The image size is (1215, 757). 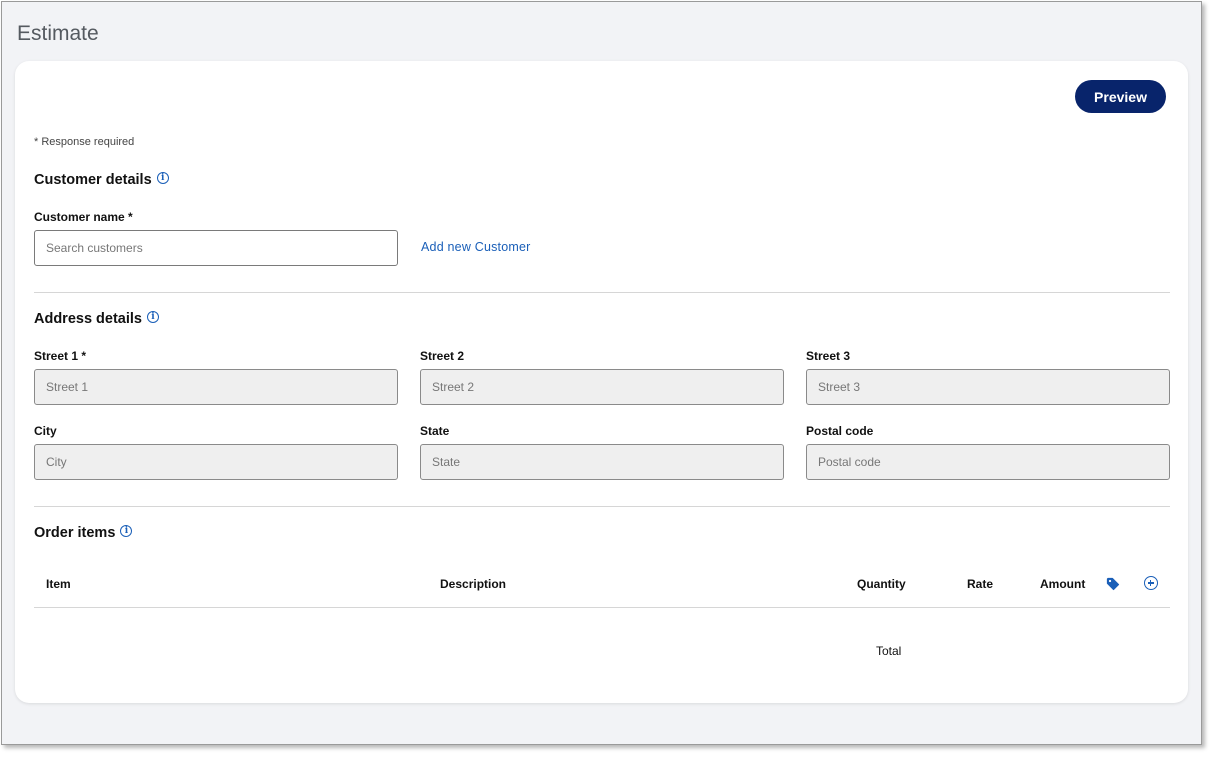 What do you see at coordinates (93, 180) in the screenshot?
I see `customer-details-title: Customer details` at bounding box center [93, 180].